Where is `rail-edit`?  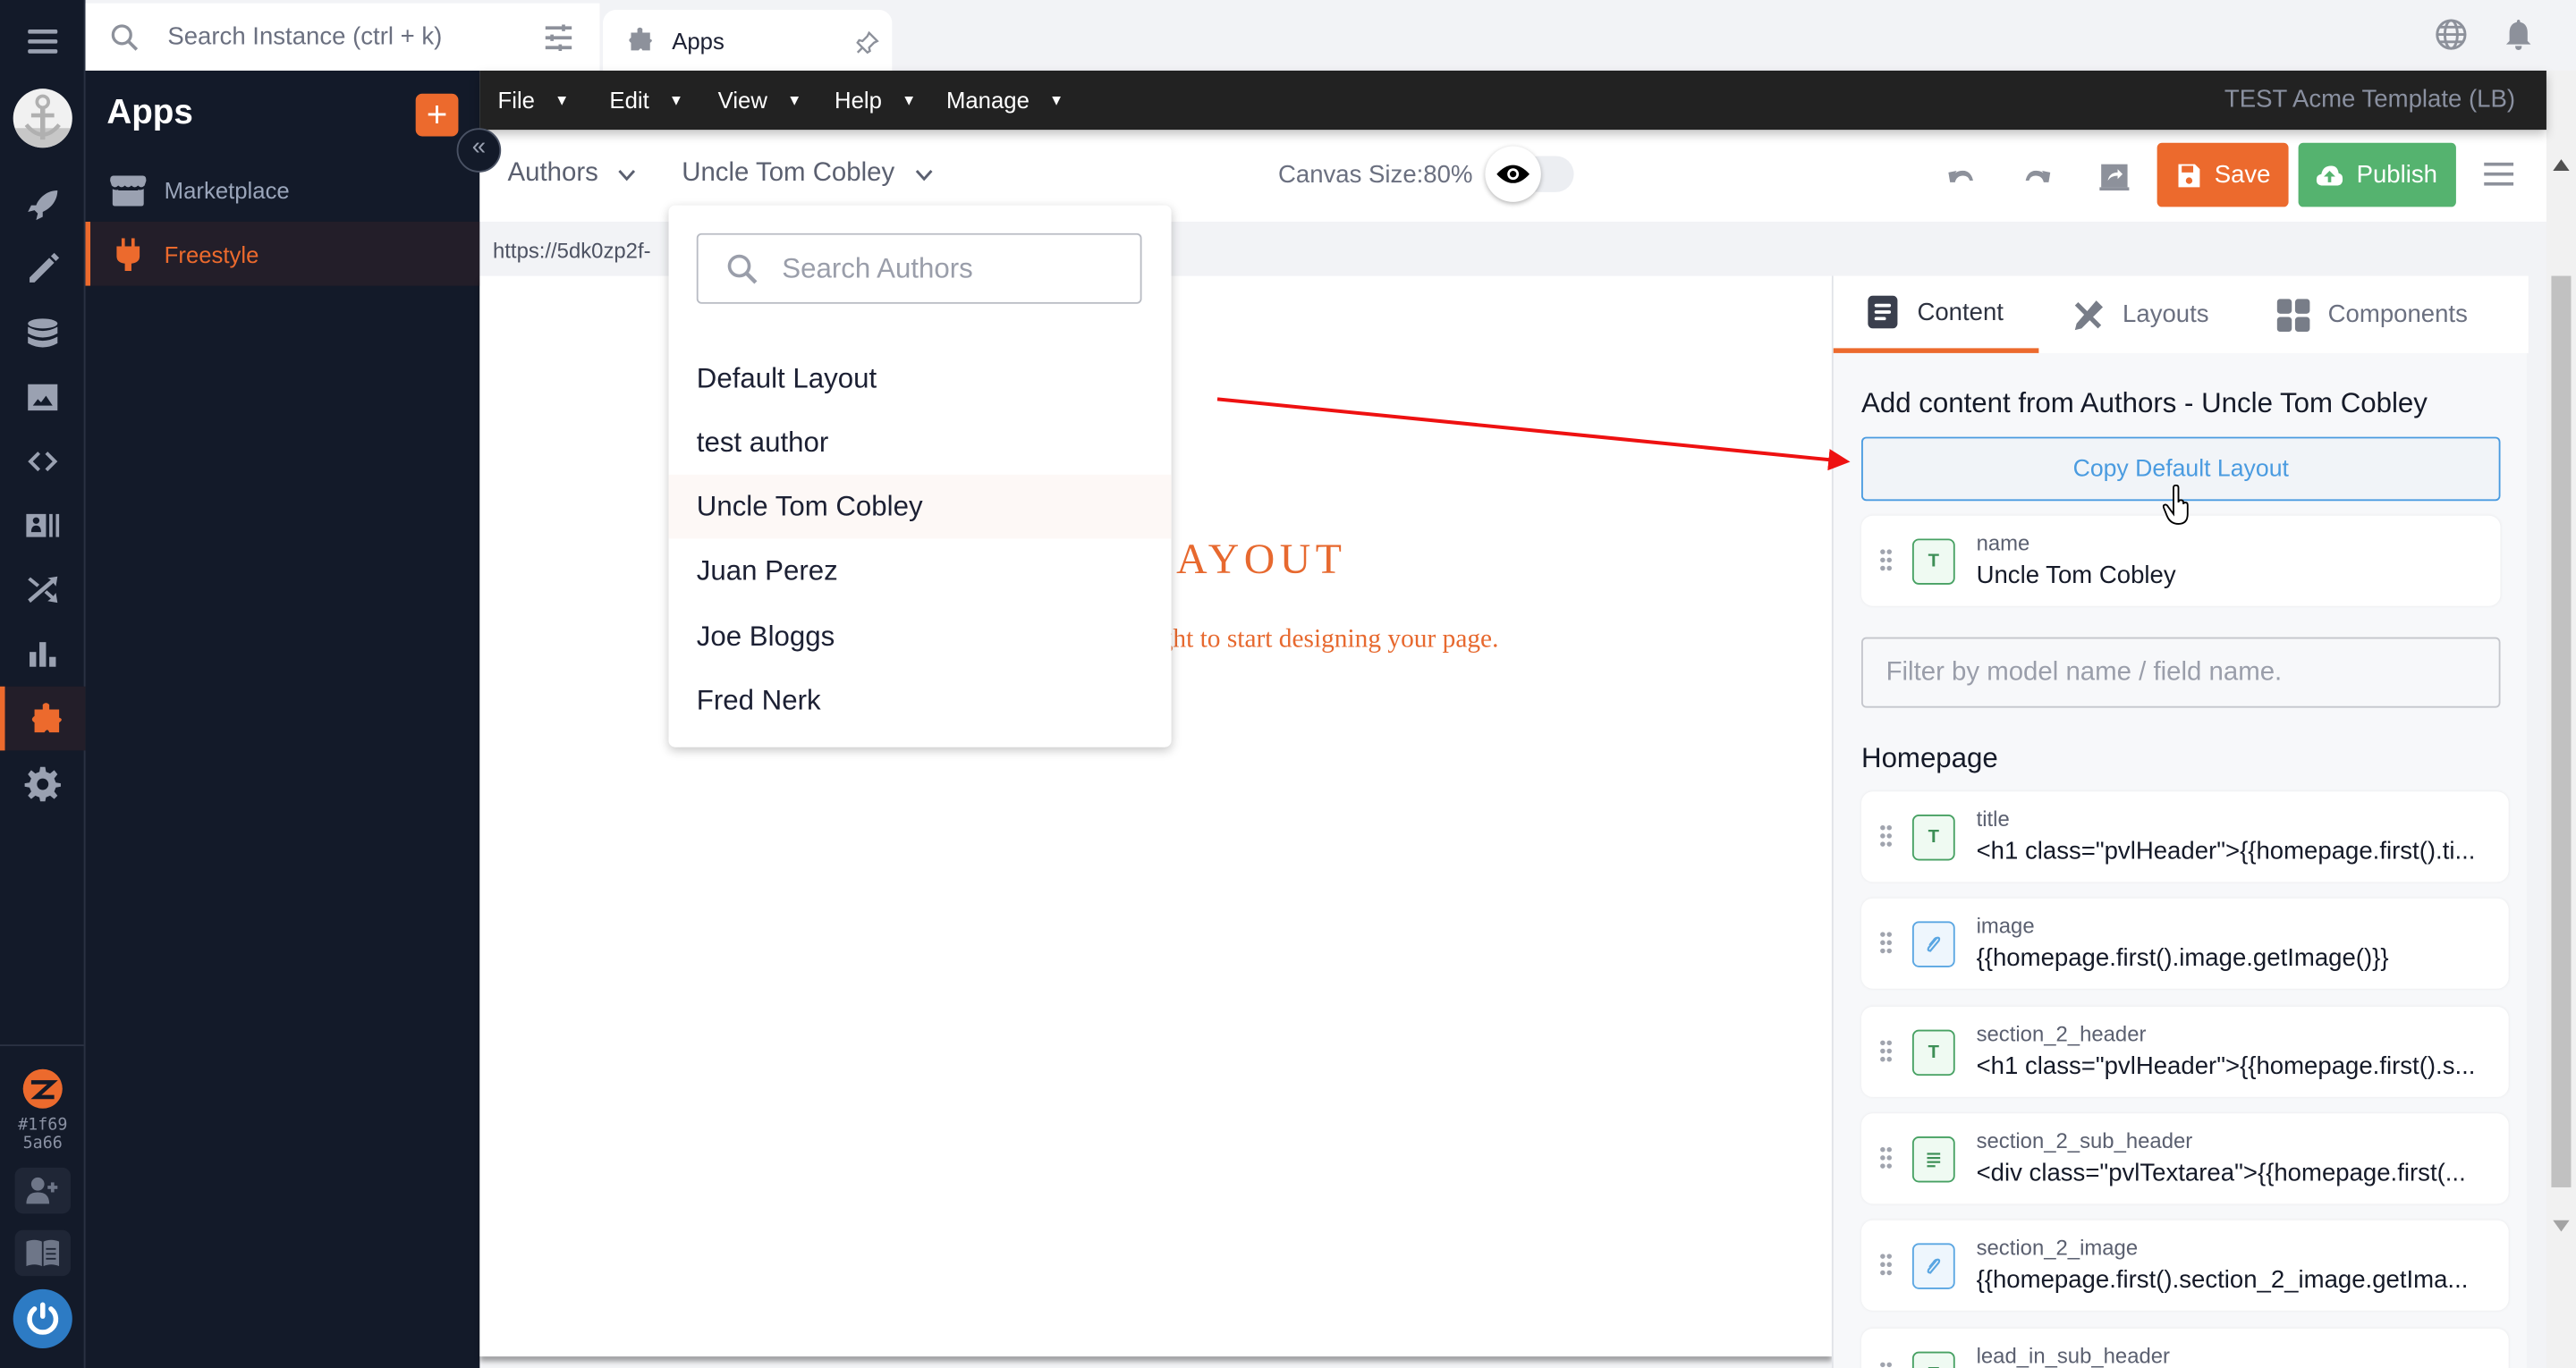
rail-edit is located at coordinates (43, 268).